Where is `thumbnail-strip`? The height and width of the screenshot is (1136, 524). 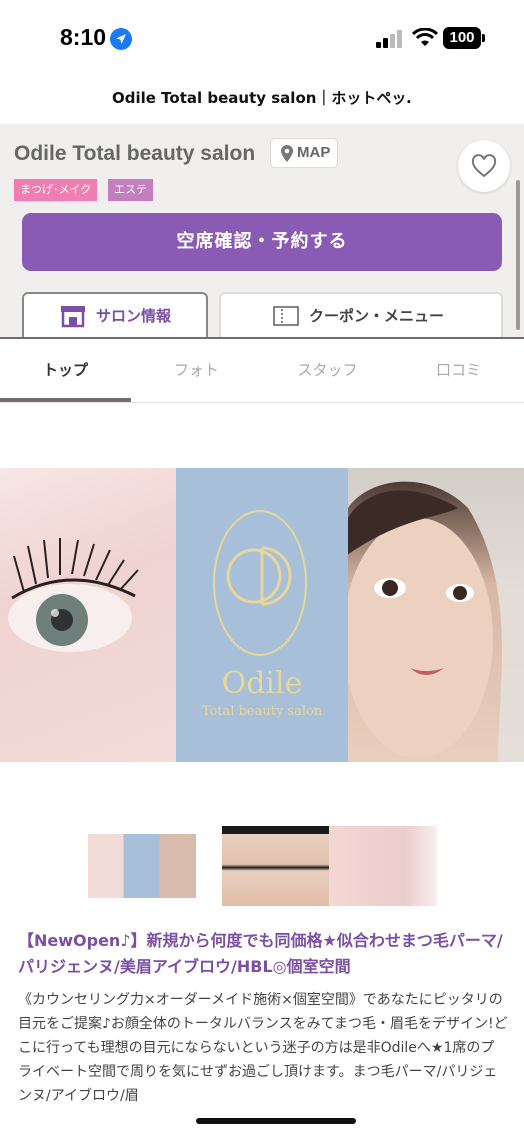
thumbnail-strip is located at coordinates (262, 866).